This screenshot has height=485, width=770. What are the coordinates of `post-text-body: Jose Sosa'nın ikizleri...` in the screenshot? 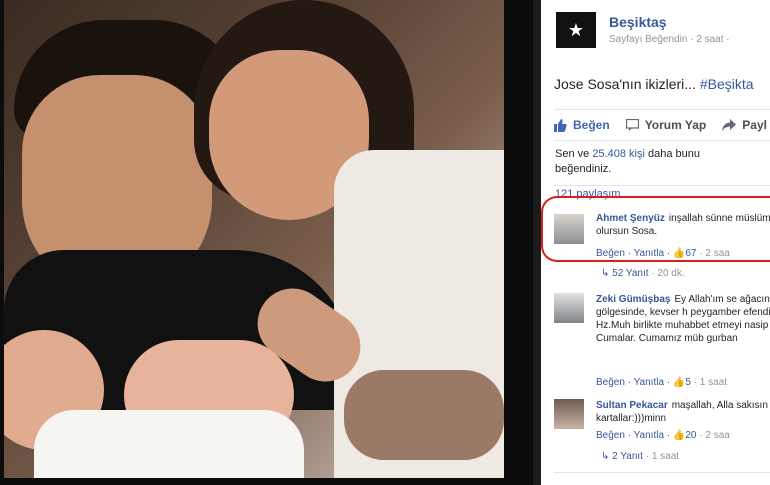 It's located at (627, 84).